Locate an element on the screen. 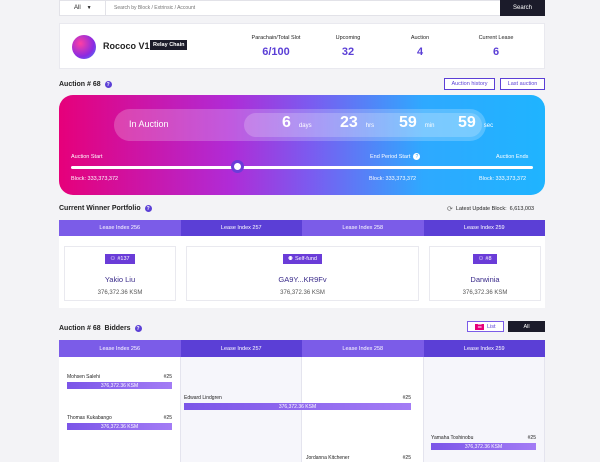  scope-select-value: All is located at coordinates (77, 8).